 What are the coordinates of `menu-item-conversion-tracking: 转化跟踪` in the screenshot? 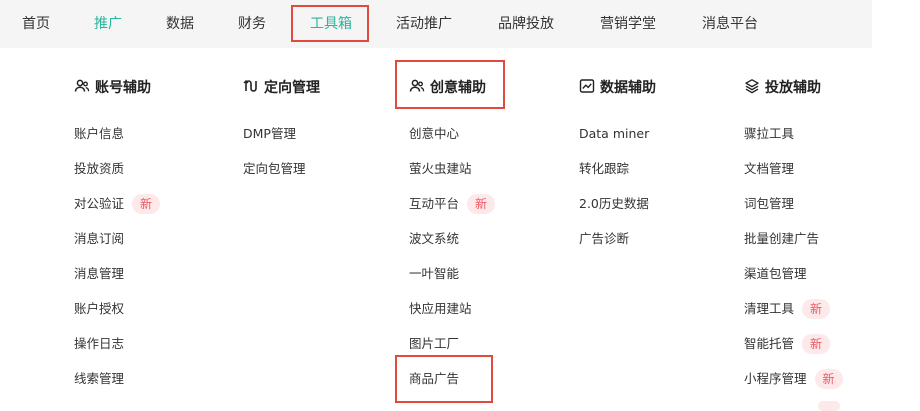 It's located at (604, 169).